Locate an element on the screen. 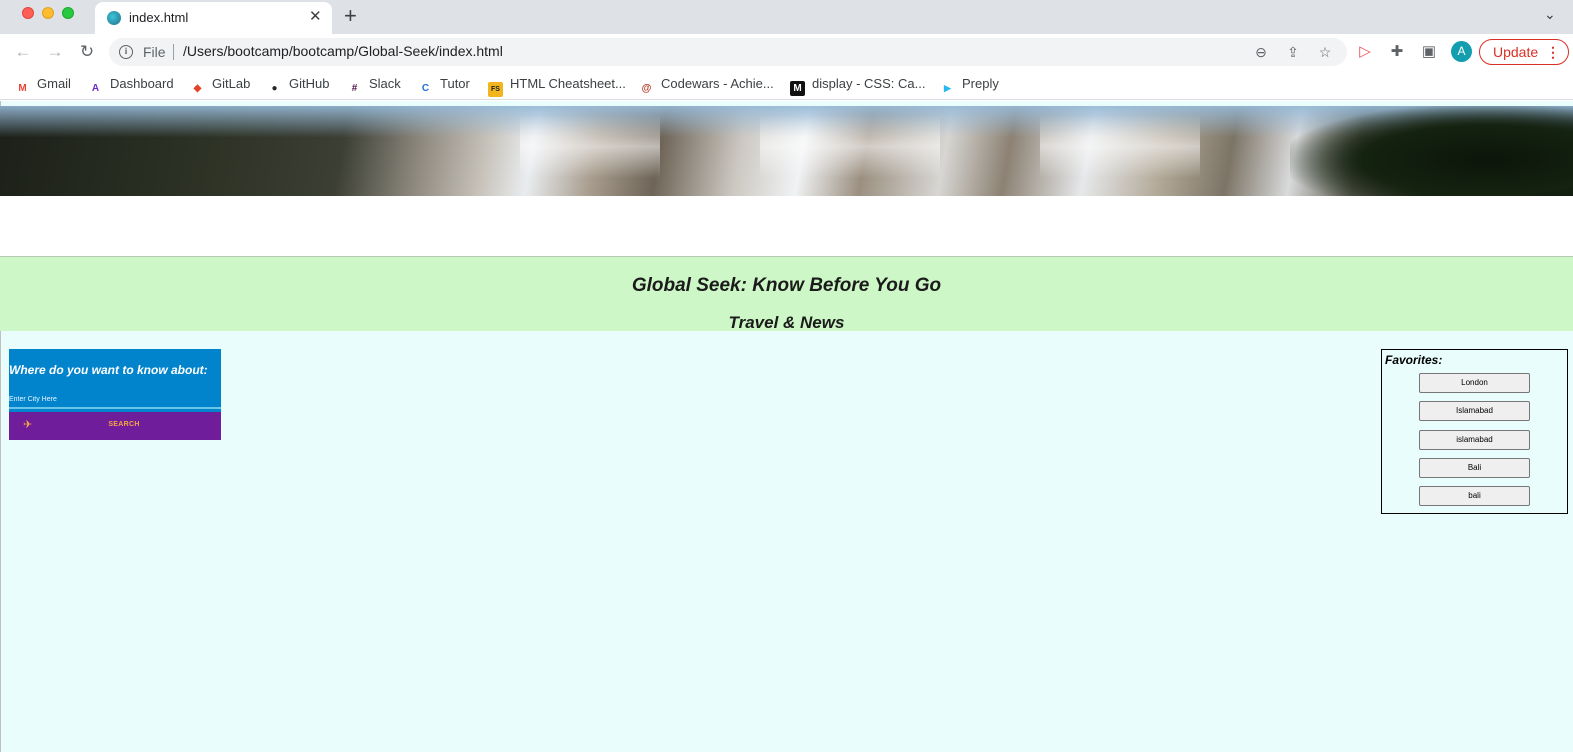 Image resolution: width=1573 pixels, height=752 pixels. forward-arrow-icon: → is located at coordinates (55, 52).